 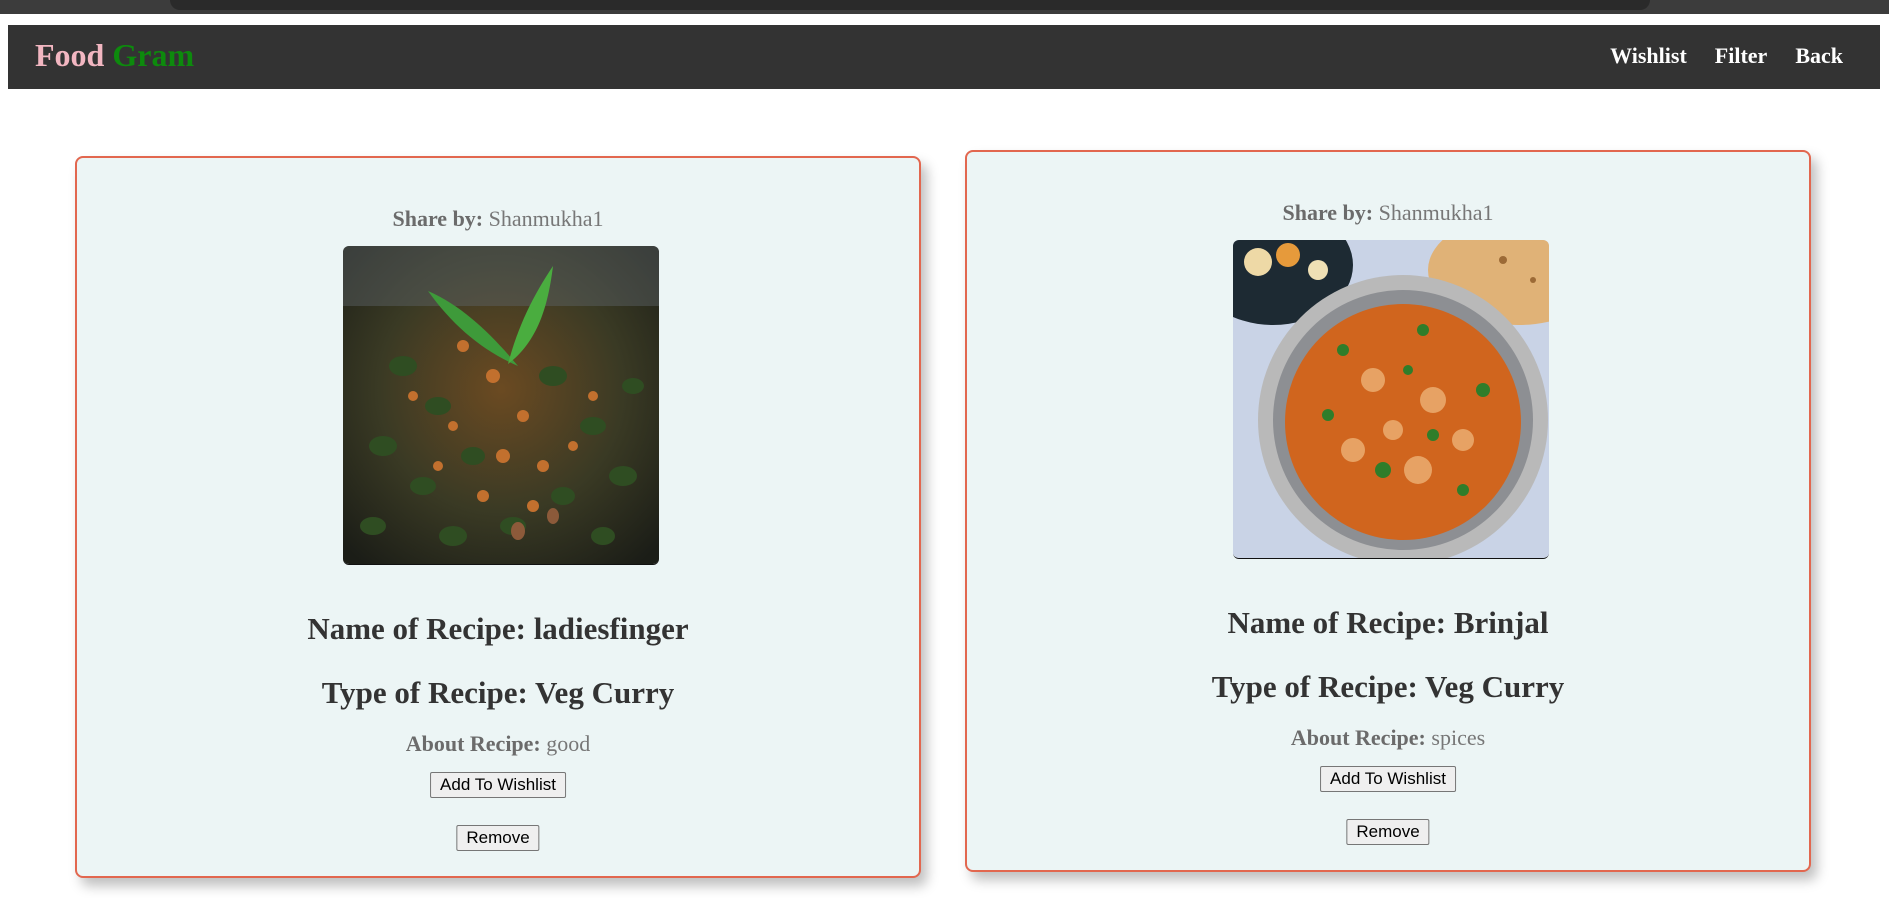 I want to click on nav-links: Wishlist Filter Back, so click(x=1726, y=56).